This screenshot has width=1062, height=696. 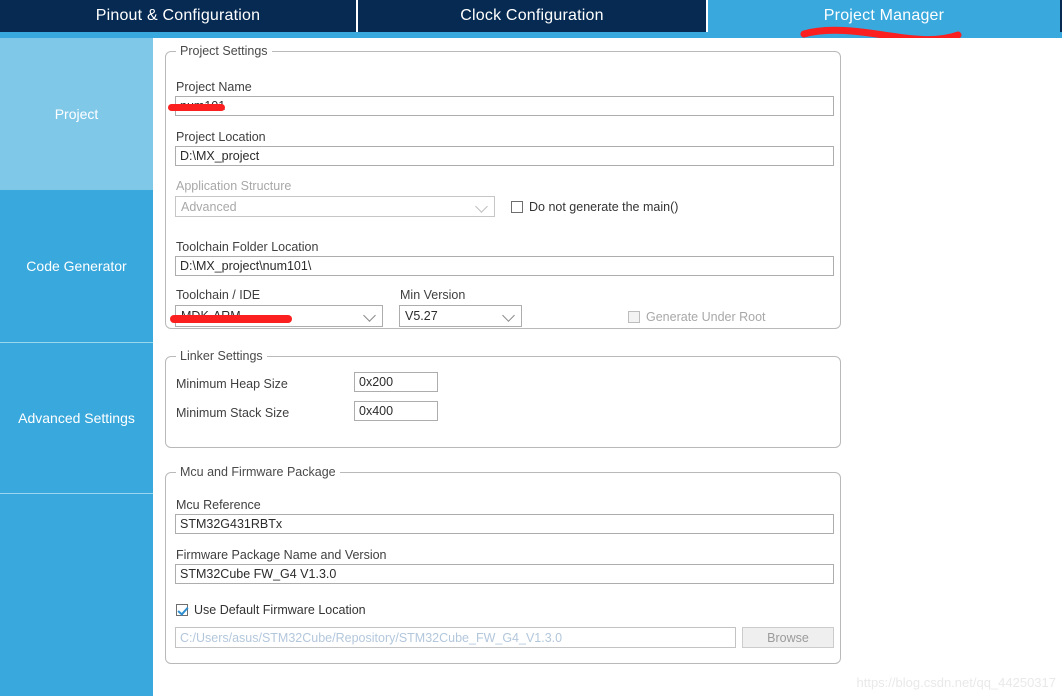 I want to click on minimum-stack-size-input: 0x400, so click(x=396, y=411).